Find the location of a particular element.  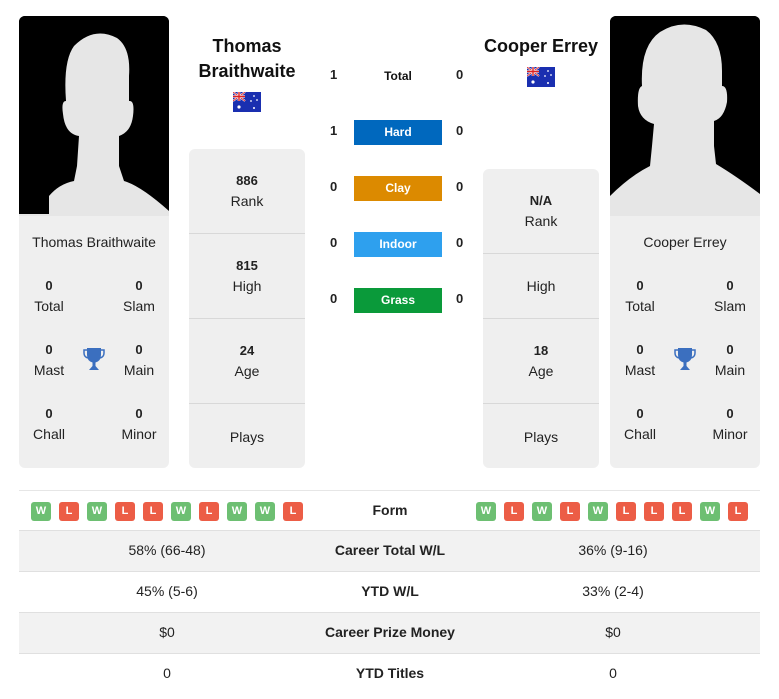

h2h-left-count: 1 is located at coordinates (334, 74).